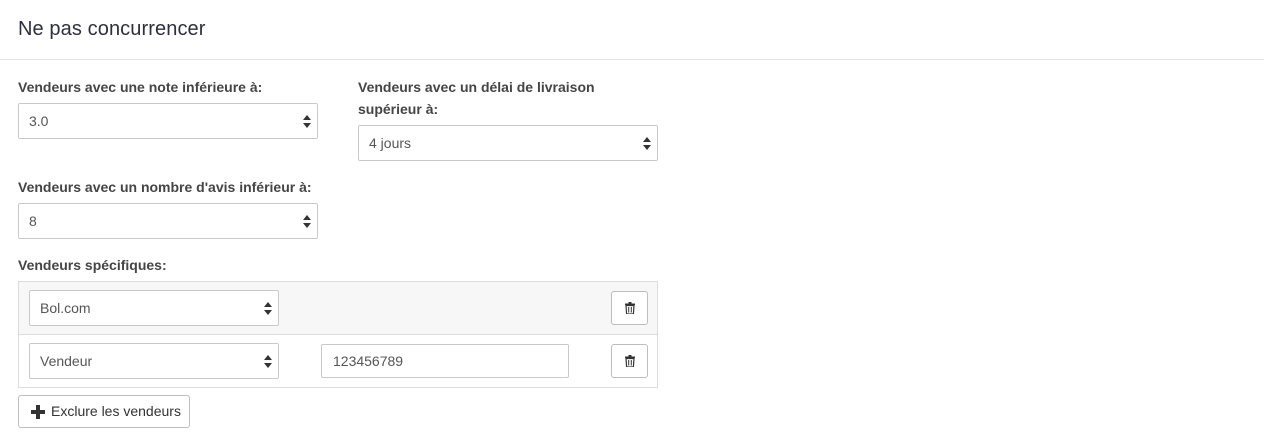 The image size is (1264, 438). What do you see at coordinates (632, 30) in the screenshot?
I see `page-header: Ne pas concurrencer` at bounding box center [632, 30].